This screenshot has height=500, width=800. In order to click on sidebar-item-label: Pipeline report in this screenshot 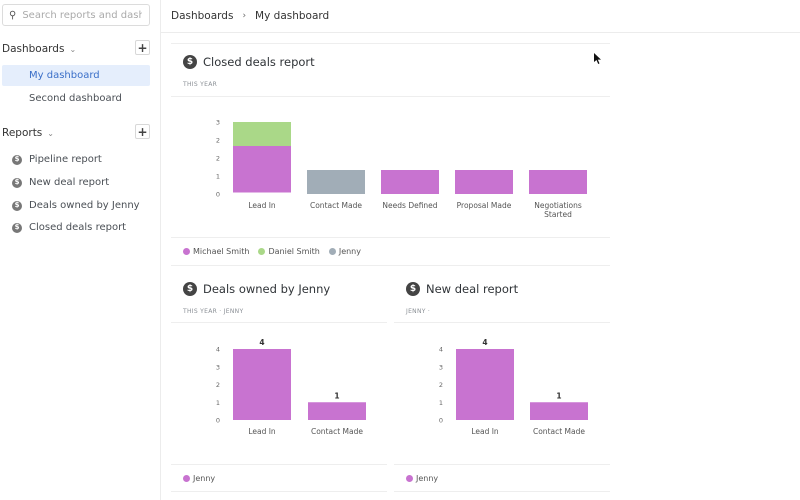, I will do `click(65, 159)`.